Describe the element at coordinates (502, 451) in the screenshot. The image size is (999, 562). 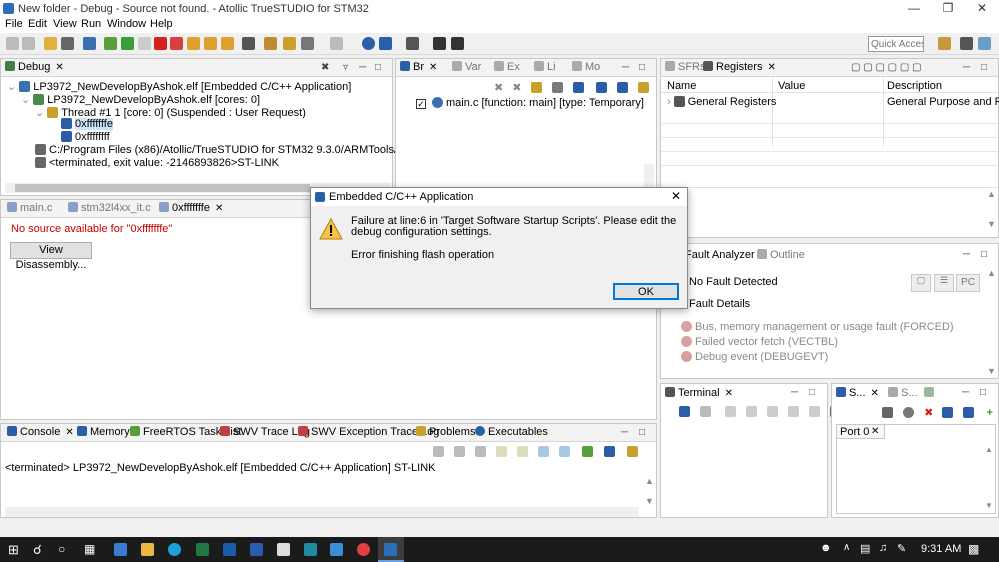
I see `scroll-lock-icon` at that location.